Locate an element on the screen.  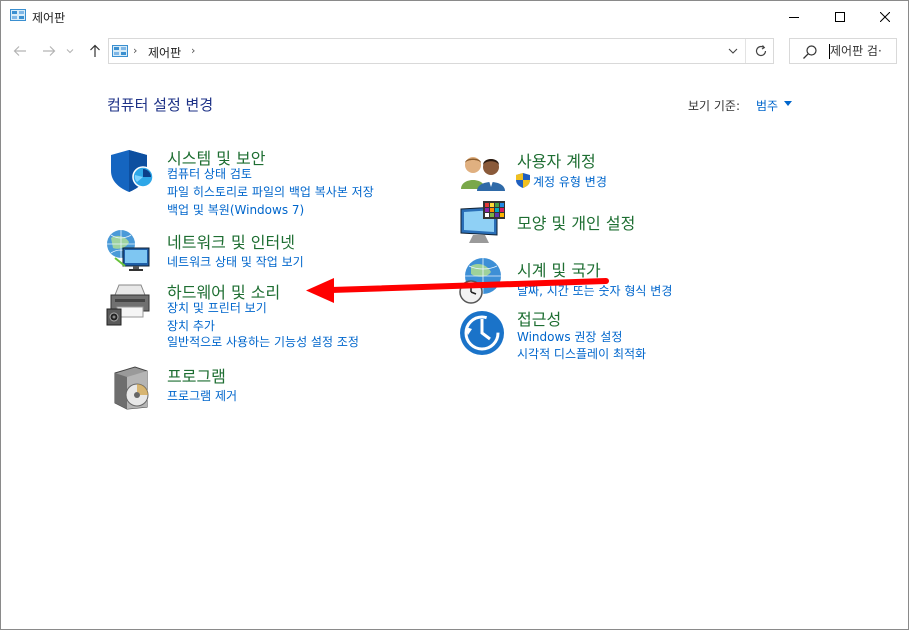
refresh-icon is located at coordinates (761, 51).